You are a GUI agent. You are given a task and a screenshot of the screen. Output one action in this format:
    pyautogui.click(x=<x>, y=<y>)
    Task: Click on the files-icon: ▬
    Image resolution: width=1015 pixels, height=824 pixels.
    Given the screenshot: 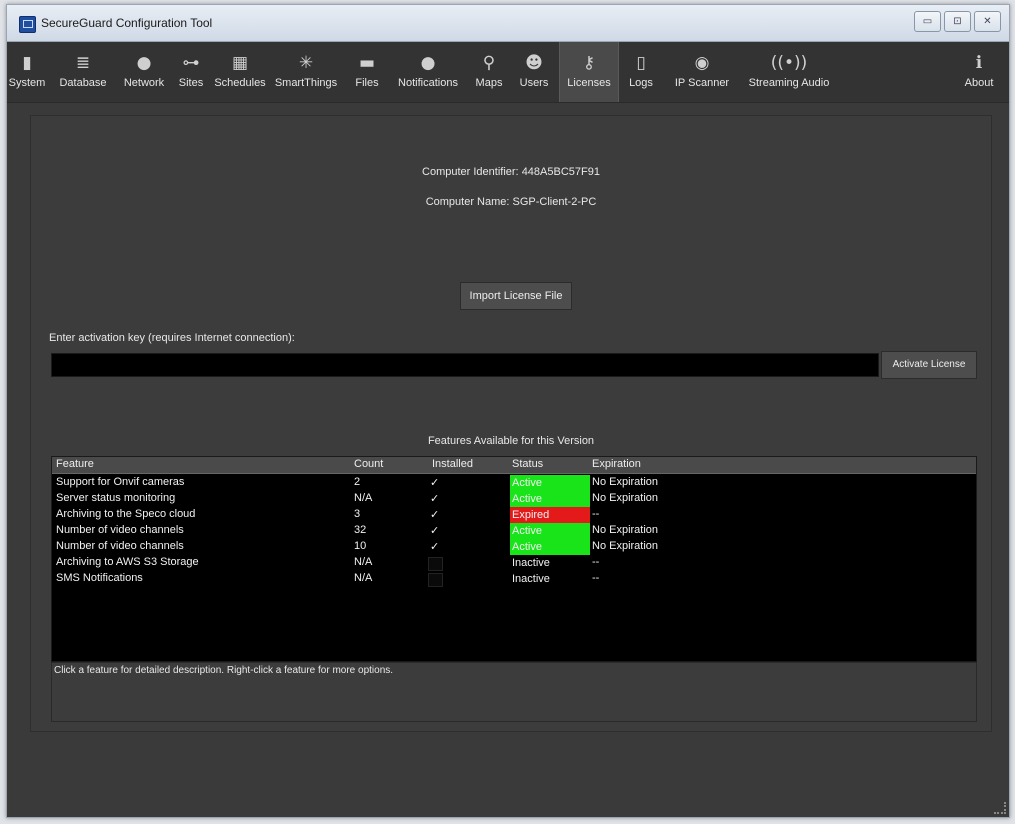 What is the action you would take?
    pyautogui.click(x=367, y=63)
    